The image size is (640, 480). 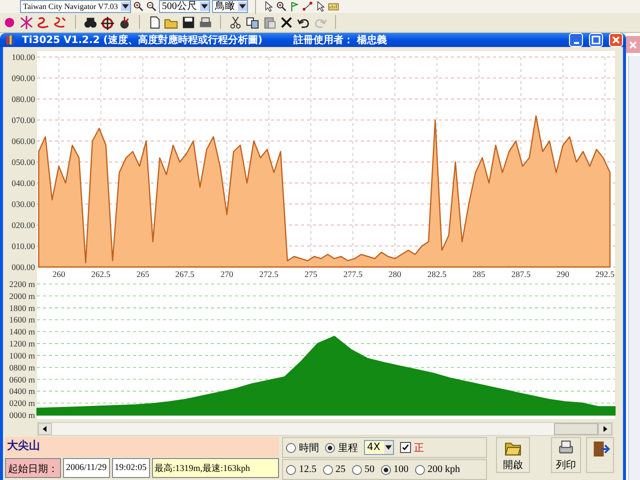 What do you see at coordinates (286, 22) in the screenshot?
I see `delete-icon` at bounding box center [286, 22].